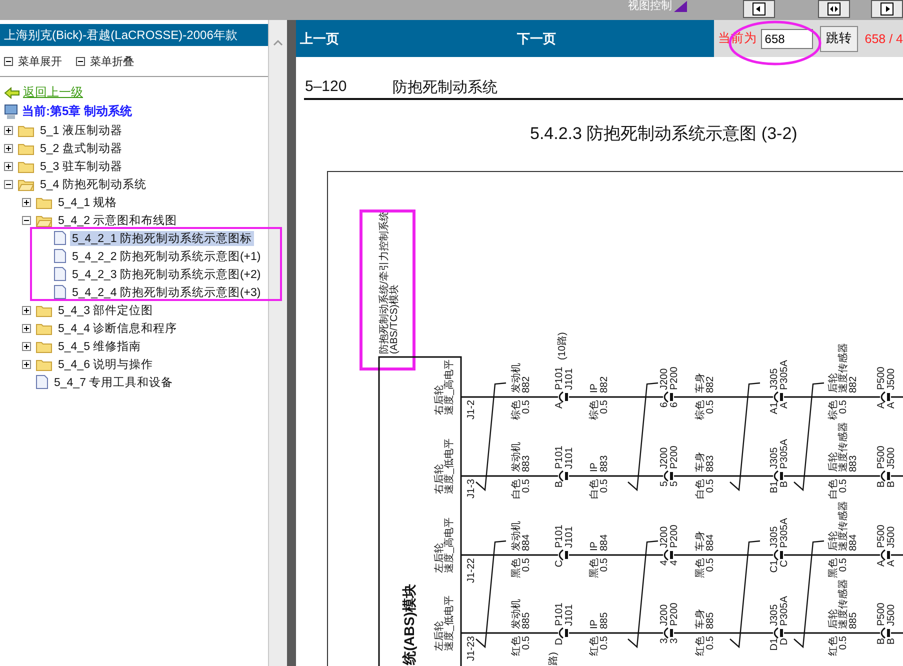  What do you see at coordinates (81, 130) in the screenshot?
I see `tree-item: 5_1 液压制动器` at bounding box center [81, 130].